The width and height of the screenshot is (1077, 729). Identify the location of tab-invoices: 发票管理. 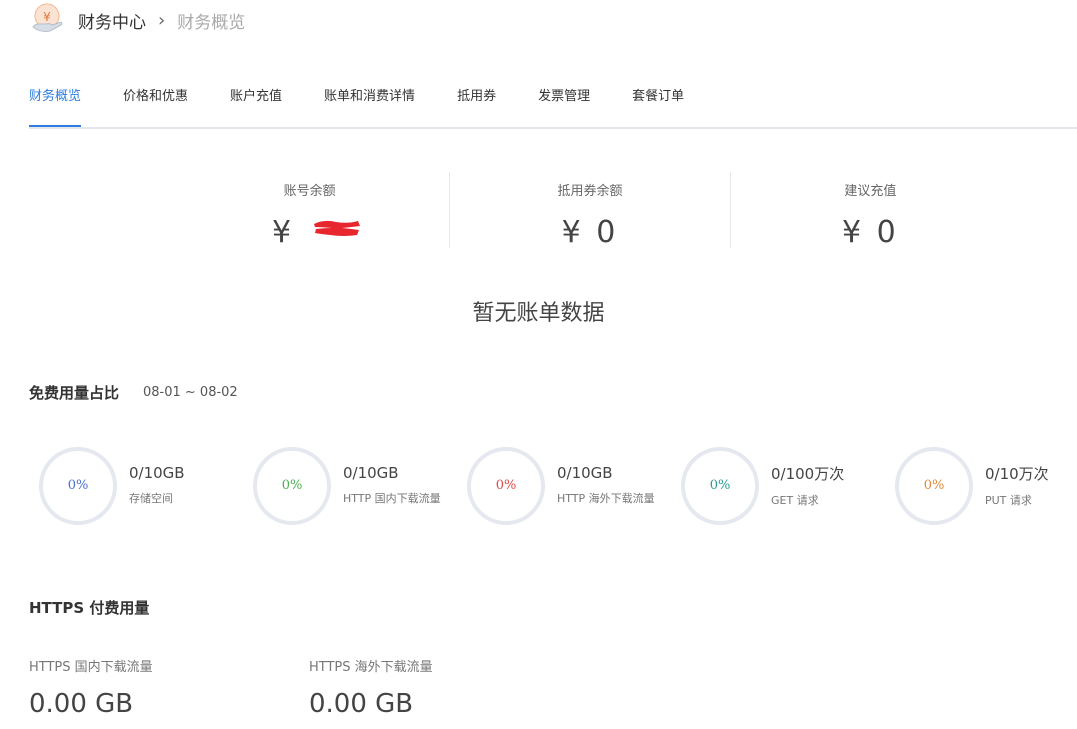
(564, 104).